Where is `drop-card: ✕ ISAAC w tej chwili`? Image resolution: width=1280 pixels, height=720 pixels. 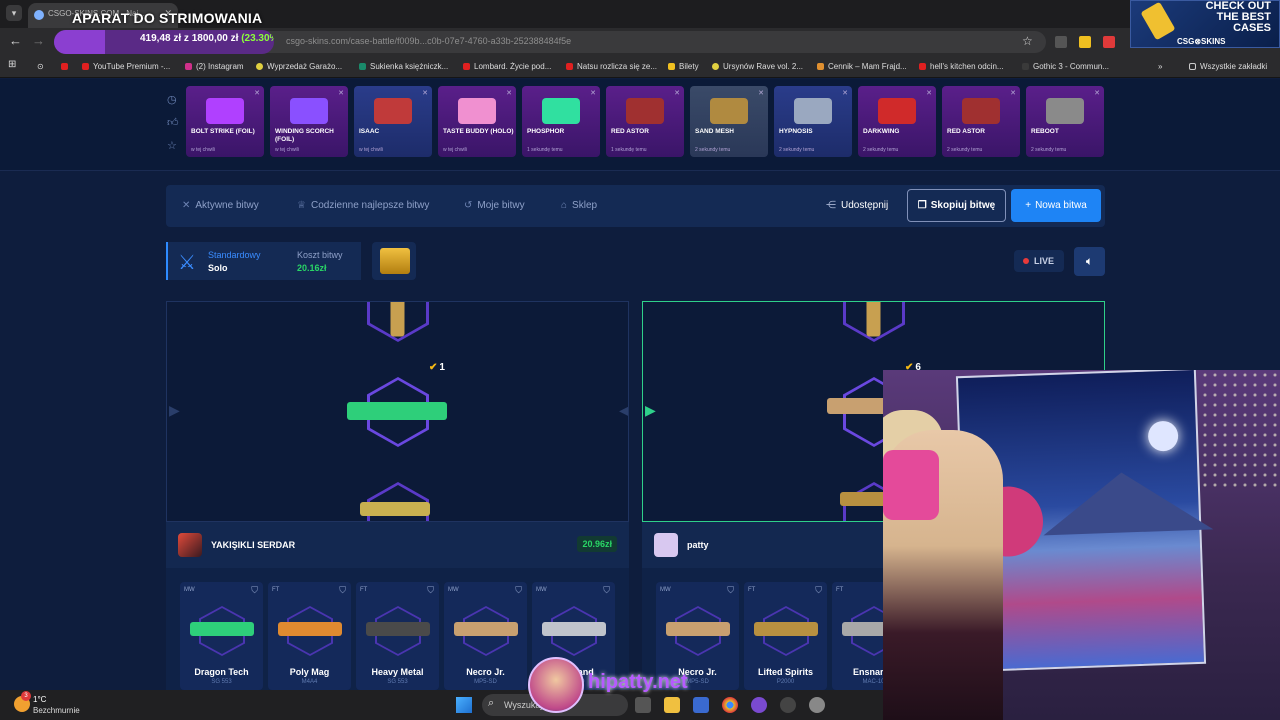 drop-card: ✕ ISAAC w tej chwili is located at coordinates (393, 121).